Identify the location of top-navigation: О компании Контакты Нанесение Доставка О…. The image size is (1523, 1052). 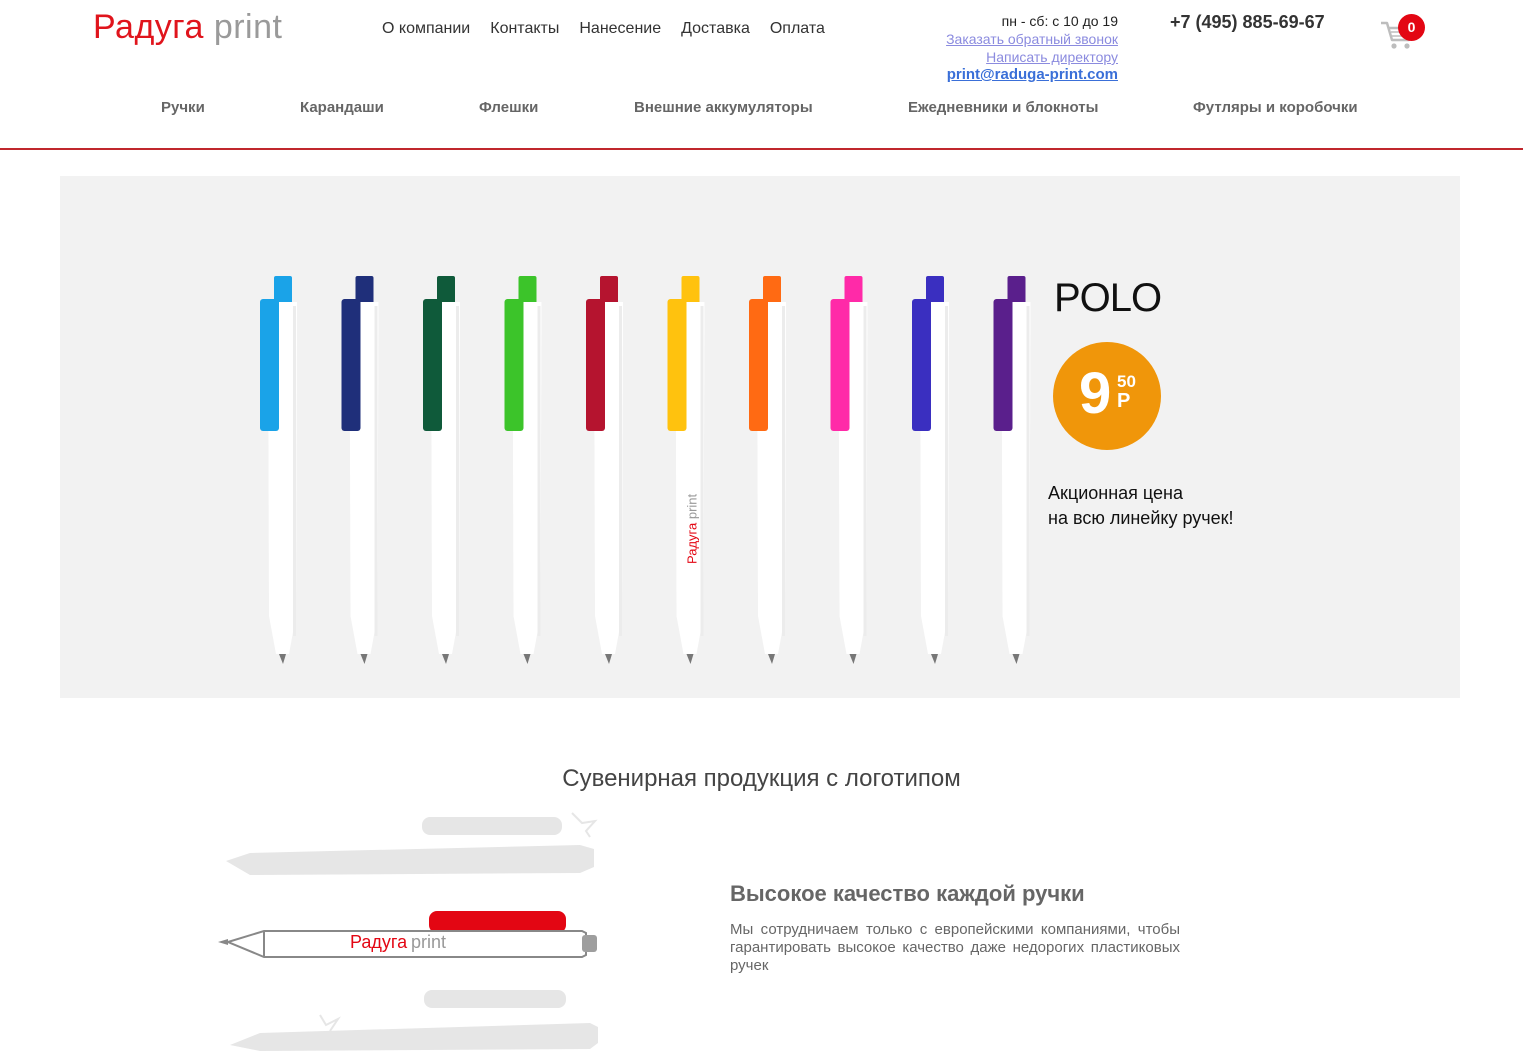
(613, 29).